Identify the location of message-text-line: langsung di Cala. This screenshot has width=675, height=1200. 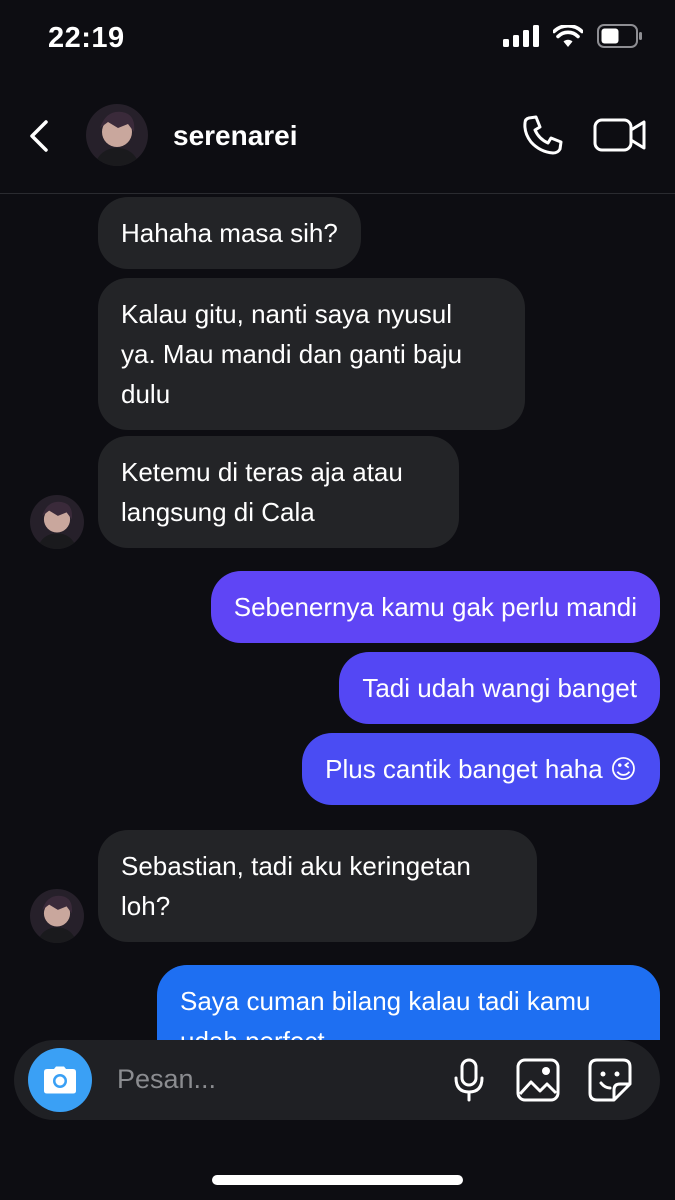
(218, 512).